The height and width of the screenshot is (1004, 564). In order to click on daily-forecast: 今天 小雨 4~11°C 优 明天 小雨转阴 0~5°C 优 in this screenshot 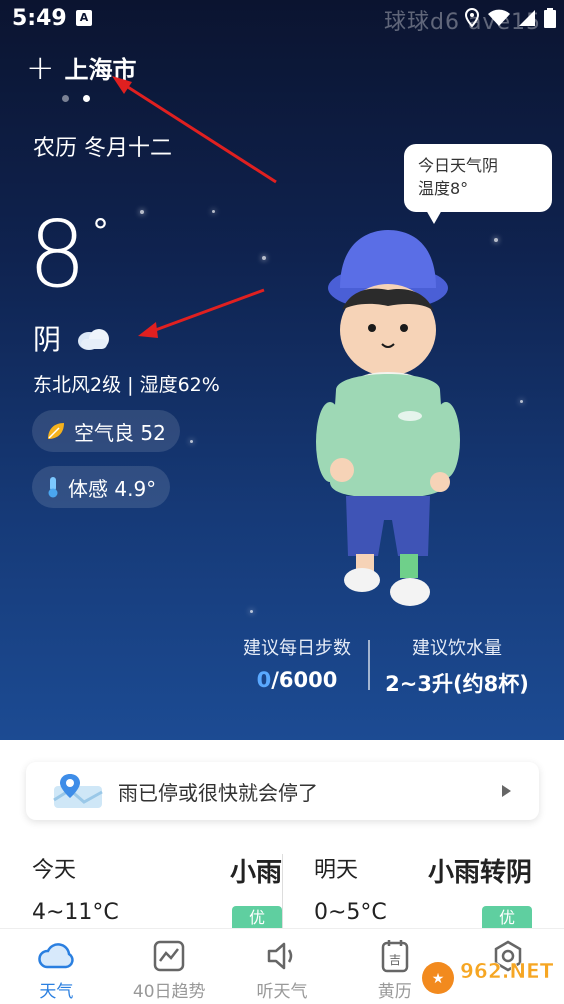, I will do `click(282, 888)`.